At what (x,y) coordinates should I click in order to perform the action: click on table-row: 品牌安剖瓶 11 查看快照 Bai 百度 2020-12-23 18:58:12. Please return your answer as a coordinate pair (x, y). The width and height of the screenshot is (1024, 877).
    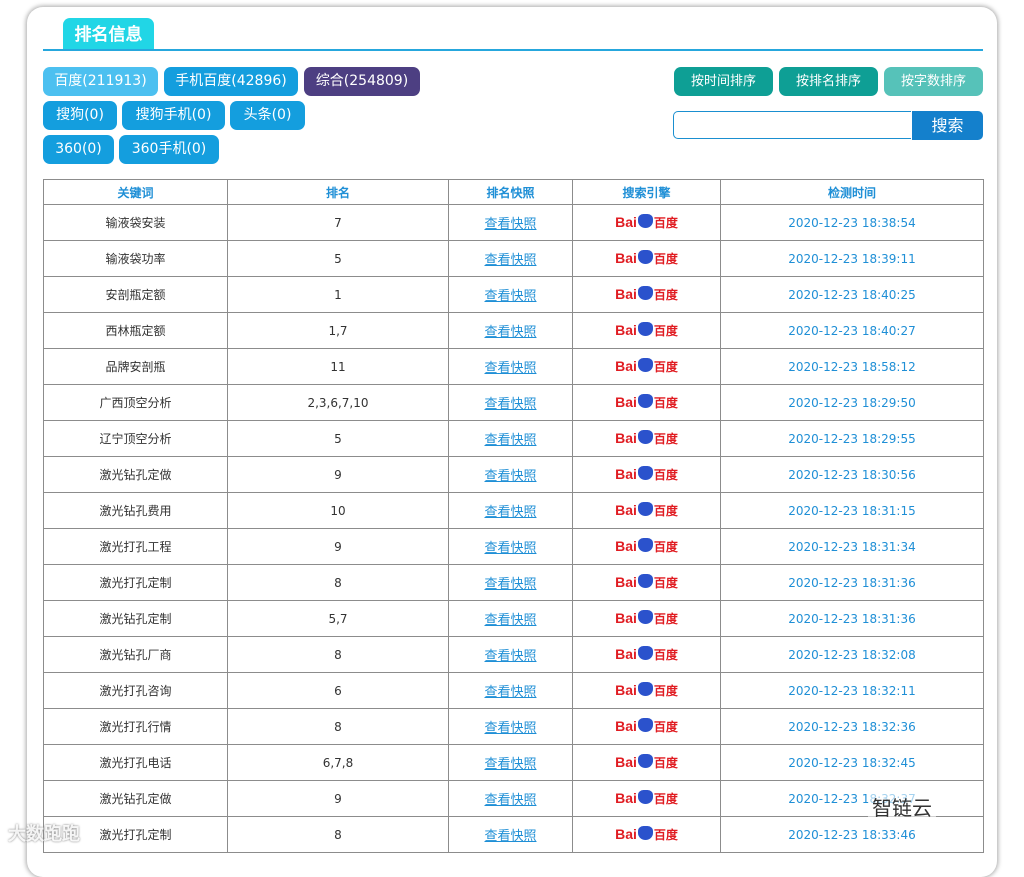
    Looking at the image, I should click on (513, 366).